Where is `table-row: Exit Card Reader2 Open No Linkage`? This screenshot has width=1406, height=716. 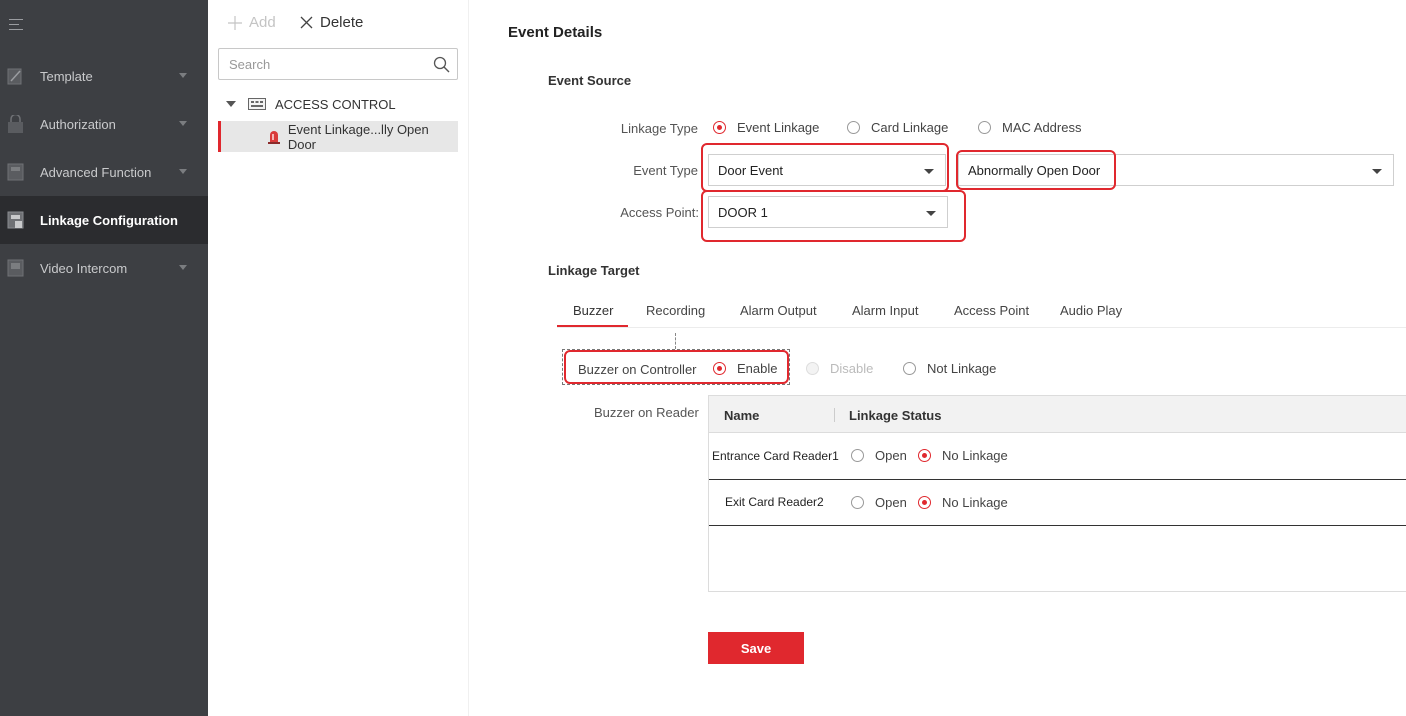 table-row: Exit Card Reader2 Open No Linkage is located at coordinates (1057, 503).